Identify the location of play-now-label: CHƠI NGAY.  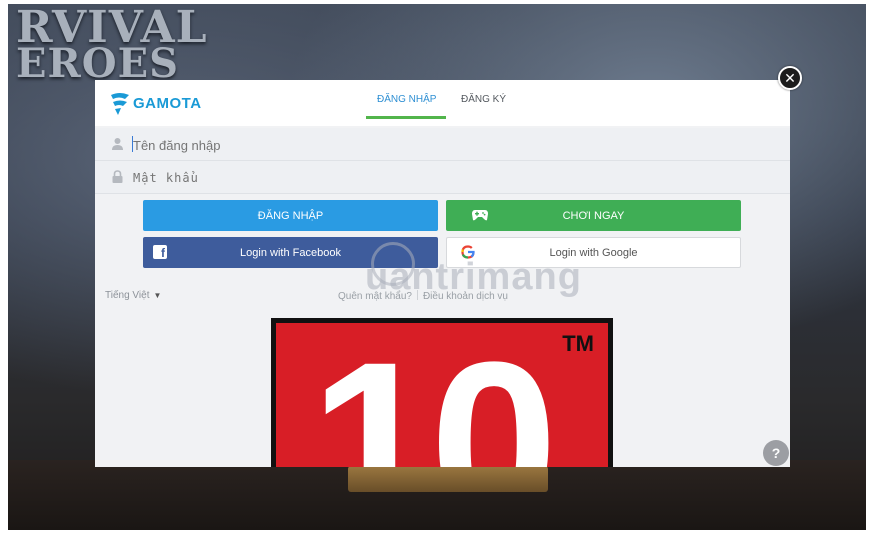
(593, 215).